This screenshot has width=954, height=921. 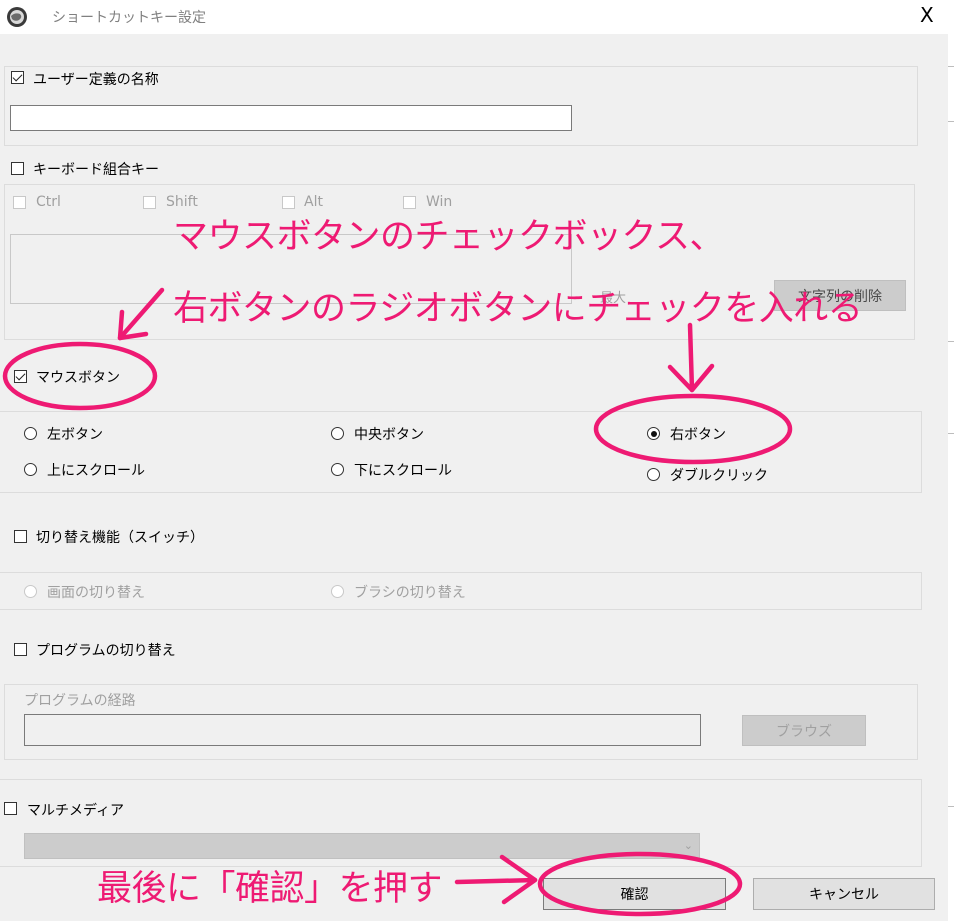 I want to click on arrow-right-shaft, so click(x=691, y=357).